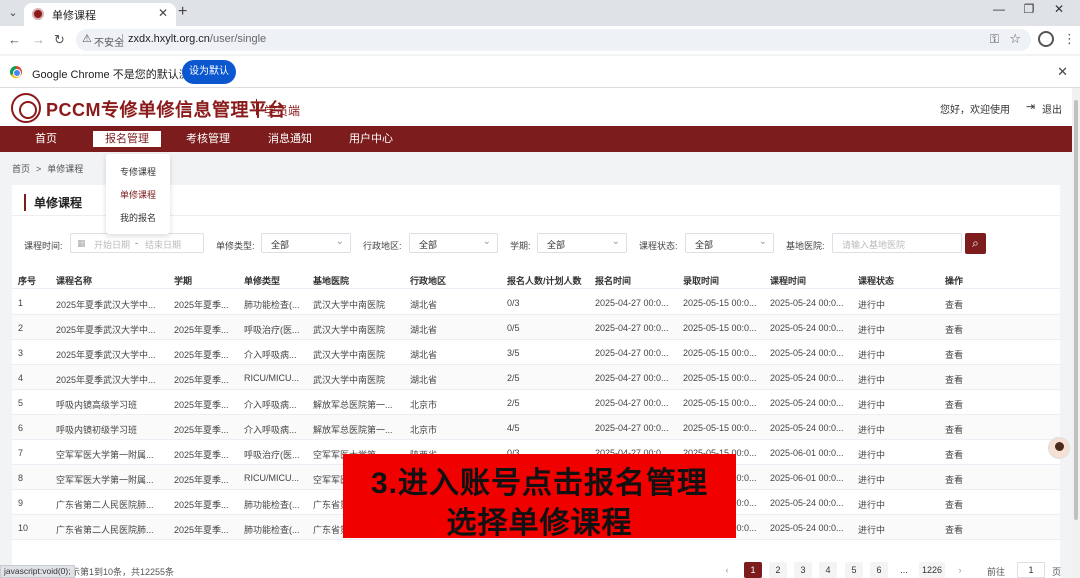  I want to click on dropdown-item-my-enrollment: 我的报名, so click(138, 217).